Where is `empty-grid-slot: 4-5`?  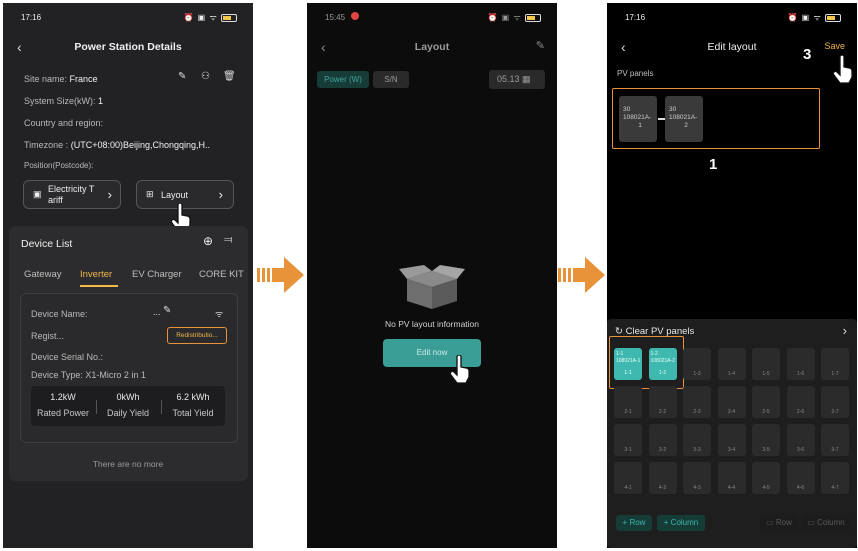
empty-grid-slot: 4-5 is located at coordinates (766, 478).